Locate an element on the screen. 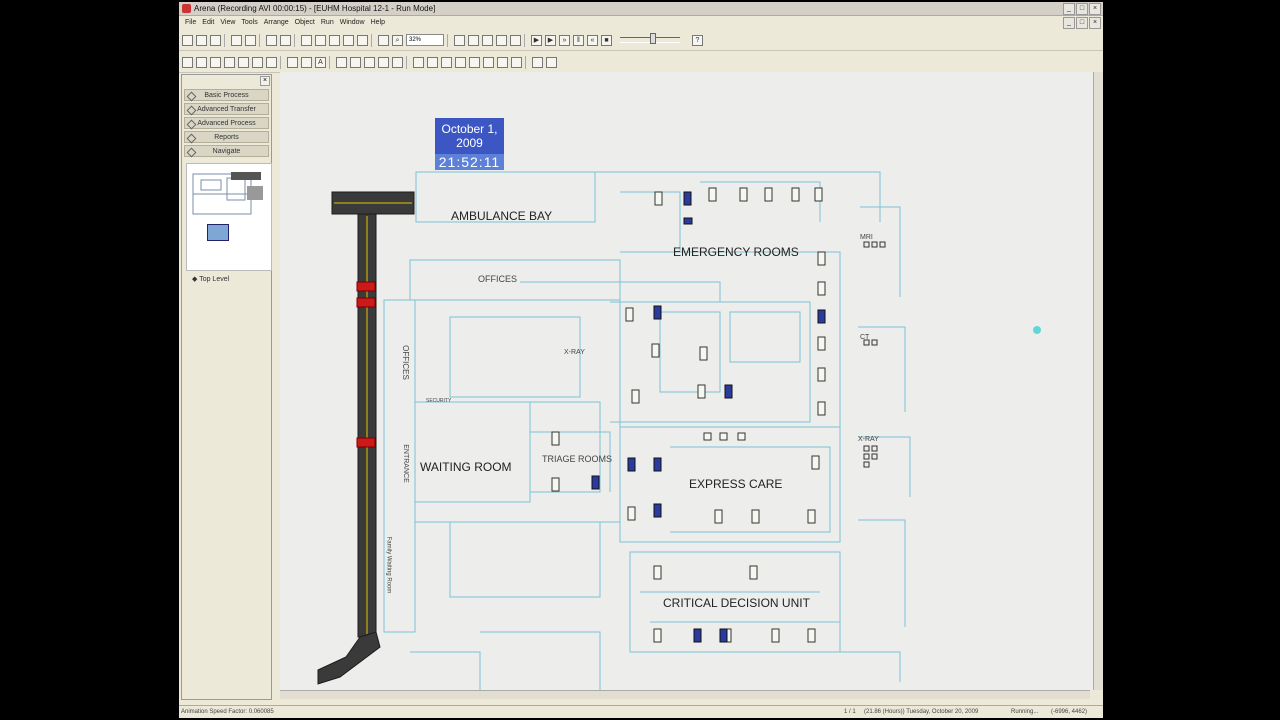  animation-speed-slider is located at coordinates (650, 38).